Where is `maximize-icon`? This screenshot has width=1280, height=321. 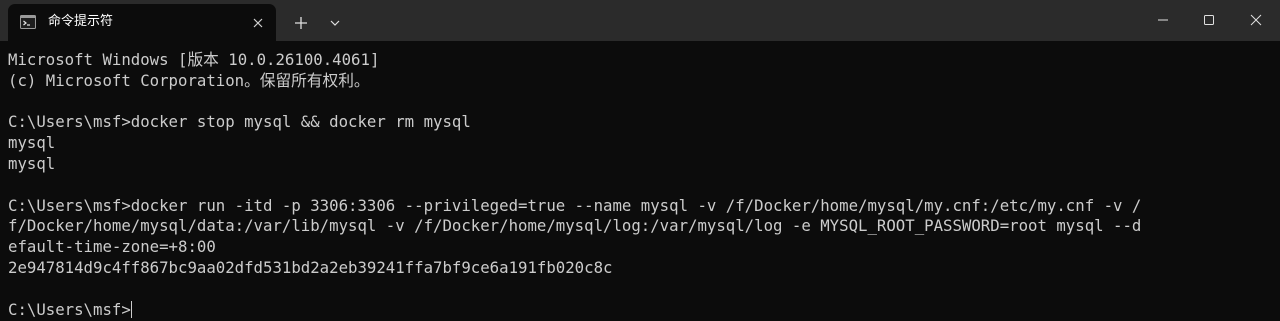 maximize-icon is located at coordinates (1209, 20).